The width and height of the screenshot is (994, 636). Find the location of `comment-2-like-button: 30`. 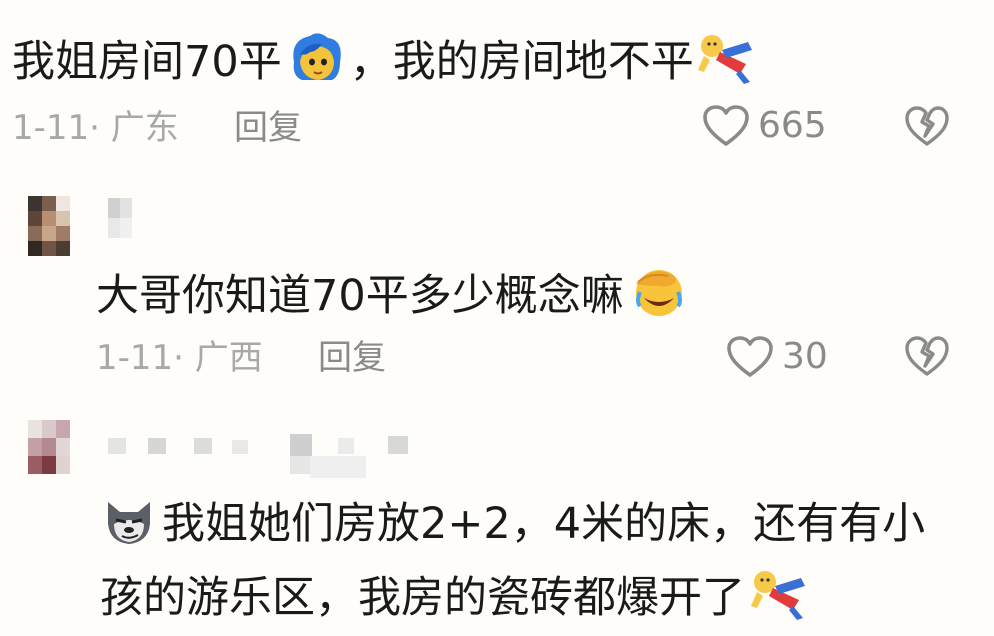

comment-2-like-button: 30 is located at coordinates (777, 357).